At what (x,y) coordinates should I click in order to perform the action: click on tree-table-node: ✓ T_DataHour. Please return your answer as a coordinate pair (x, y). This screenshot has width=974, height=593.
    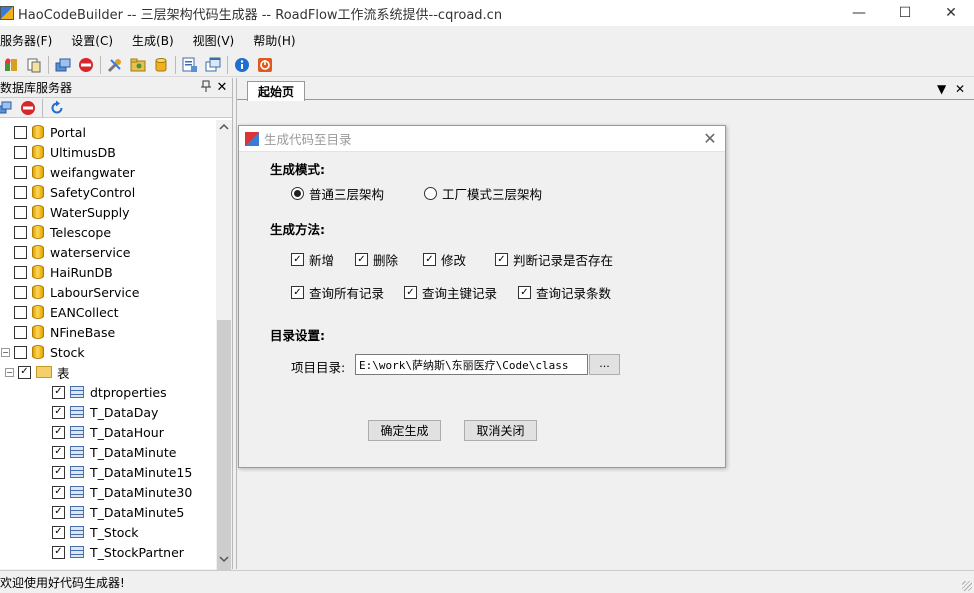
    Looking at the image, I should click on (108, 432).